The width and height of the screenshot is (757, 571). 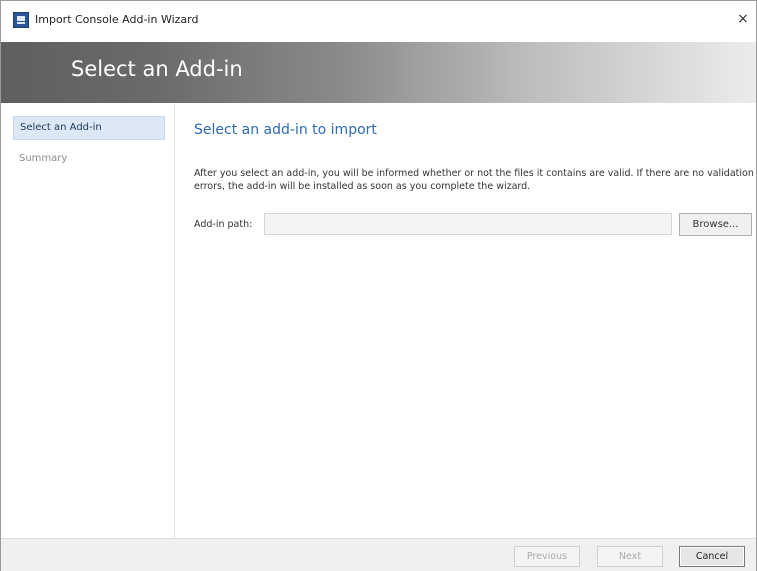 What do you see at coordinates (21, 23) in the screenshot?
I see `app-icon-bar-shape` at bounding box center [21, 23].